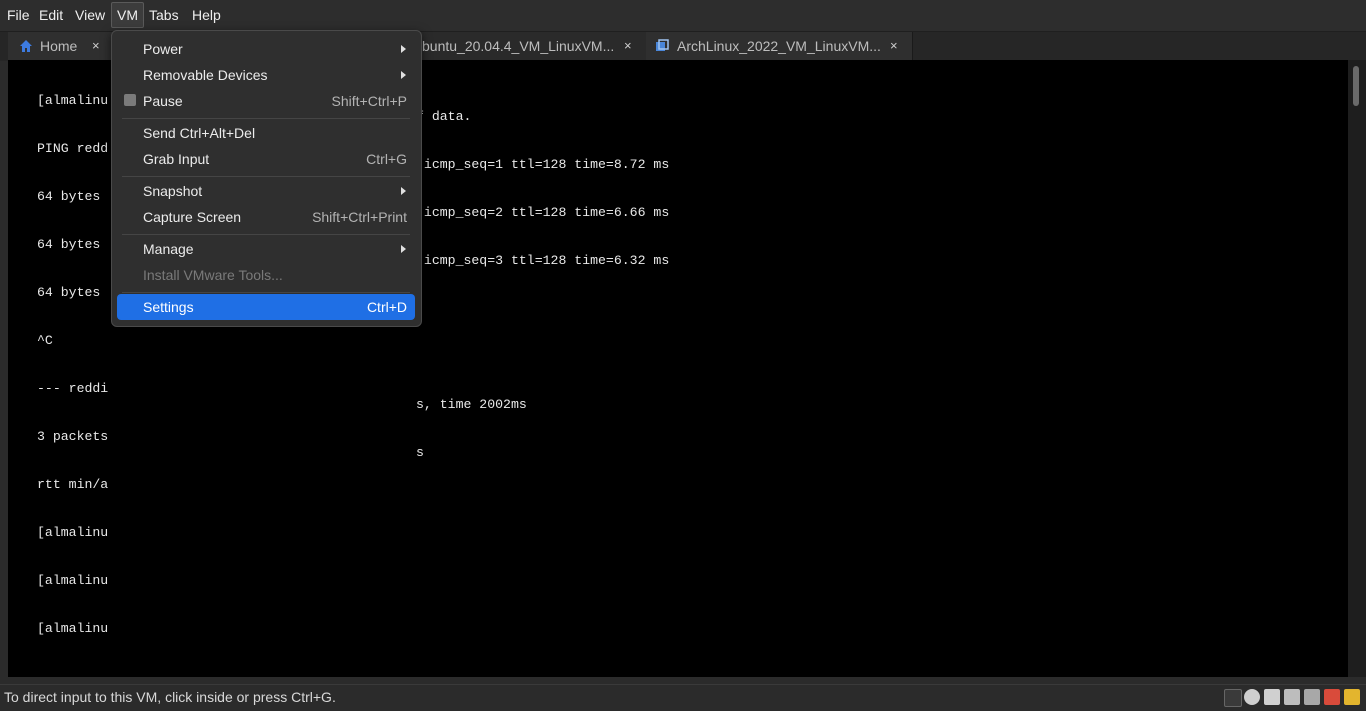  Describe the element at coordinates (1312, 697) in the screenshot. I see `sound-icon` at that location.